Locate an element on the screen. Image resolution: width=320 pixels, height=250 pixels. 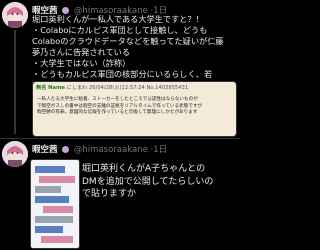
post-header: 暇空茜 @himasoraakane ·1日 is located at coordinates (99, 149).